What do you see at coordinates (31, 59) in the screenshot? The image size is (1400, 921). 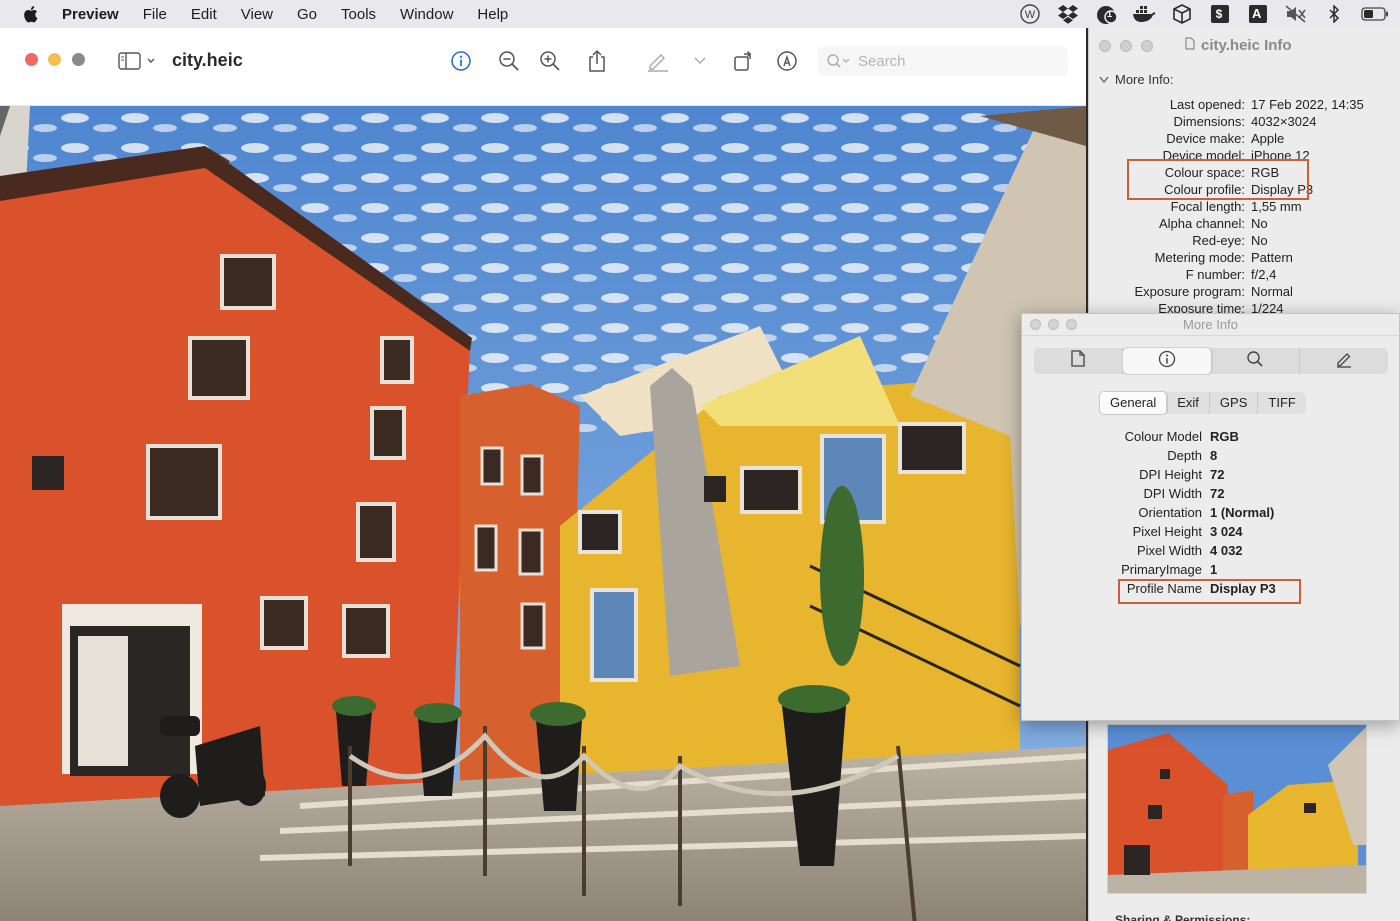 I see `close-button` at bounding box center [31, 59].